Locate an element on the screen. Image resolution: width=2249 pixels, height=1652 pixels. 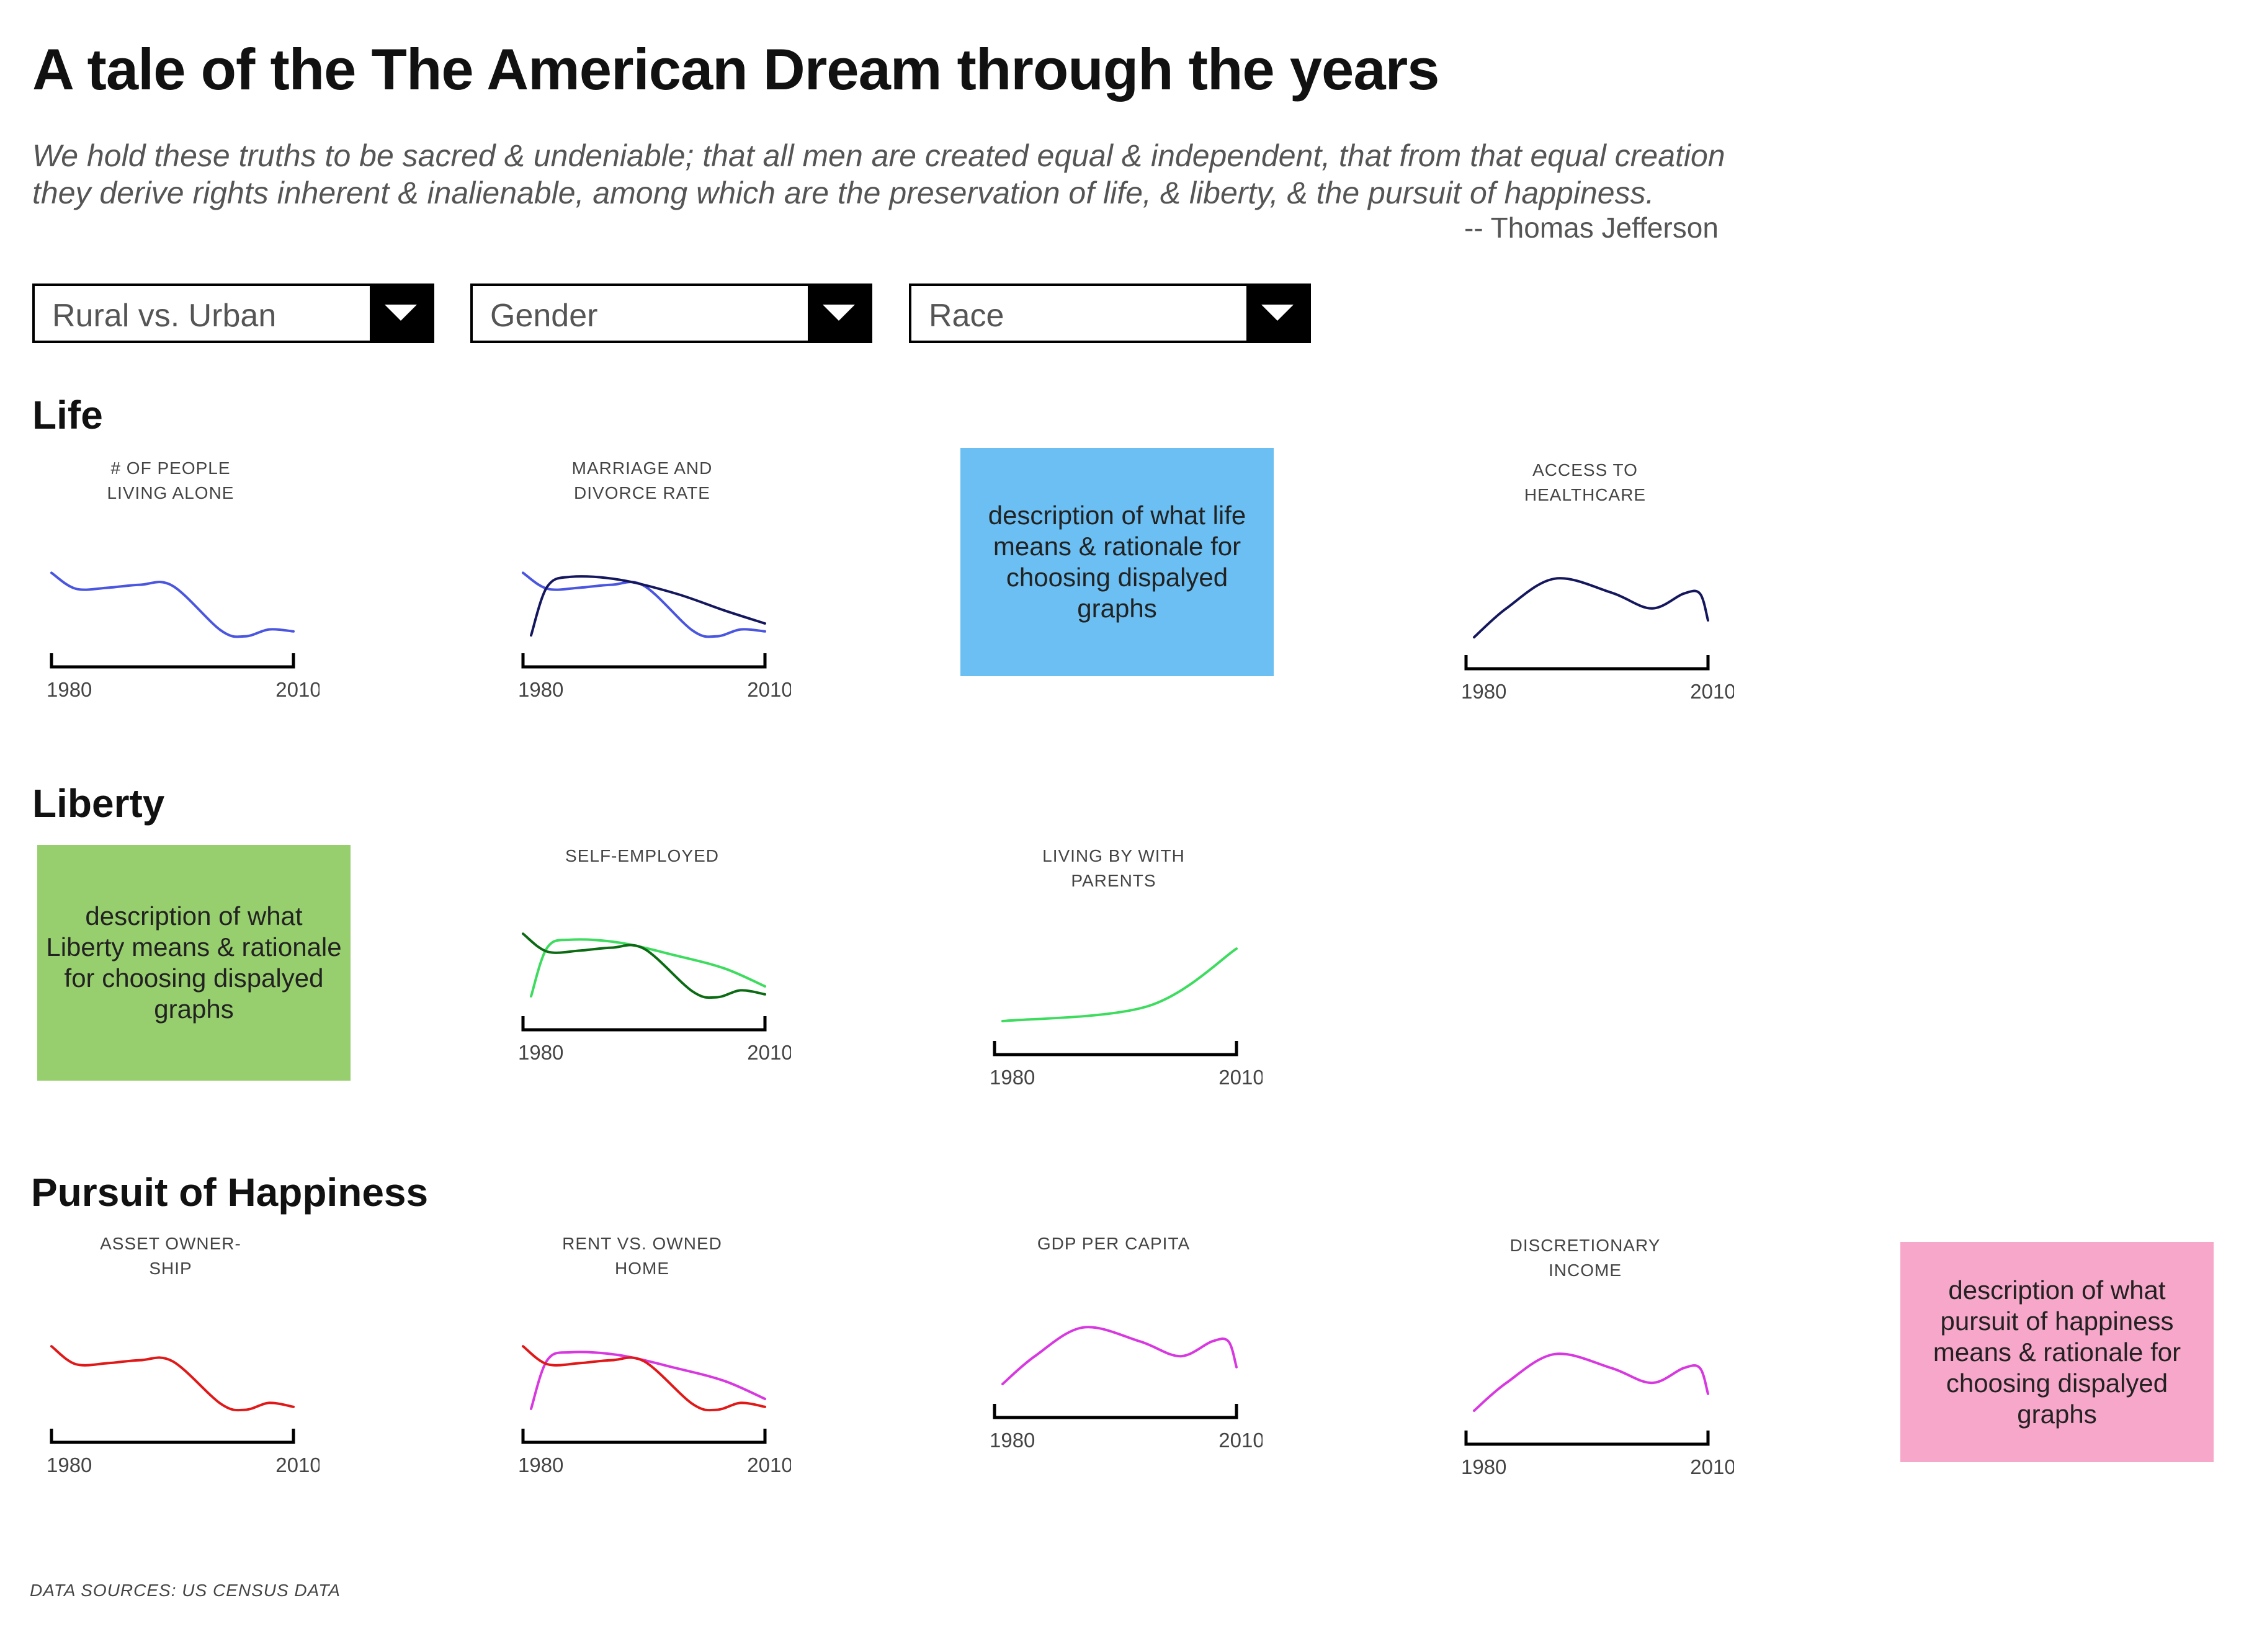
chart-title: MARRIAGE AND DIVORCE RATE is located at coordinates (642, 480).